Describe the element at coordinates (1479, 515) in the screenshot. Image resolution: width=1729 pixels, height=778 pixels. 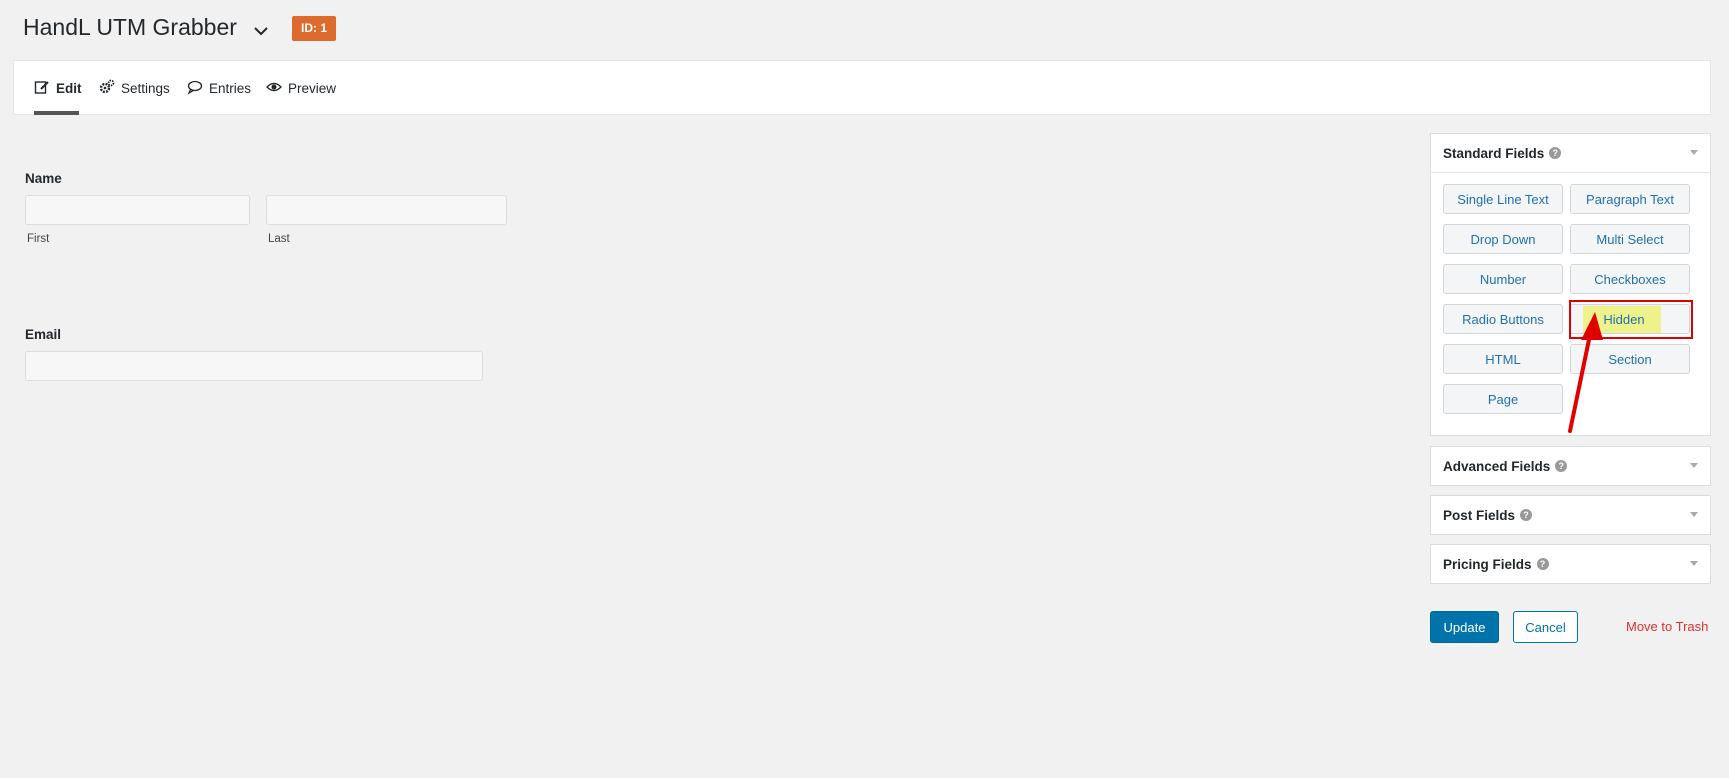
I see `post-fields-title: Post Fields` at that location.